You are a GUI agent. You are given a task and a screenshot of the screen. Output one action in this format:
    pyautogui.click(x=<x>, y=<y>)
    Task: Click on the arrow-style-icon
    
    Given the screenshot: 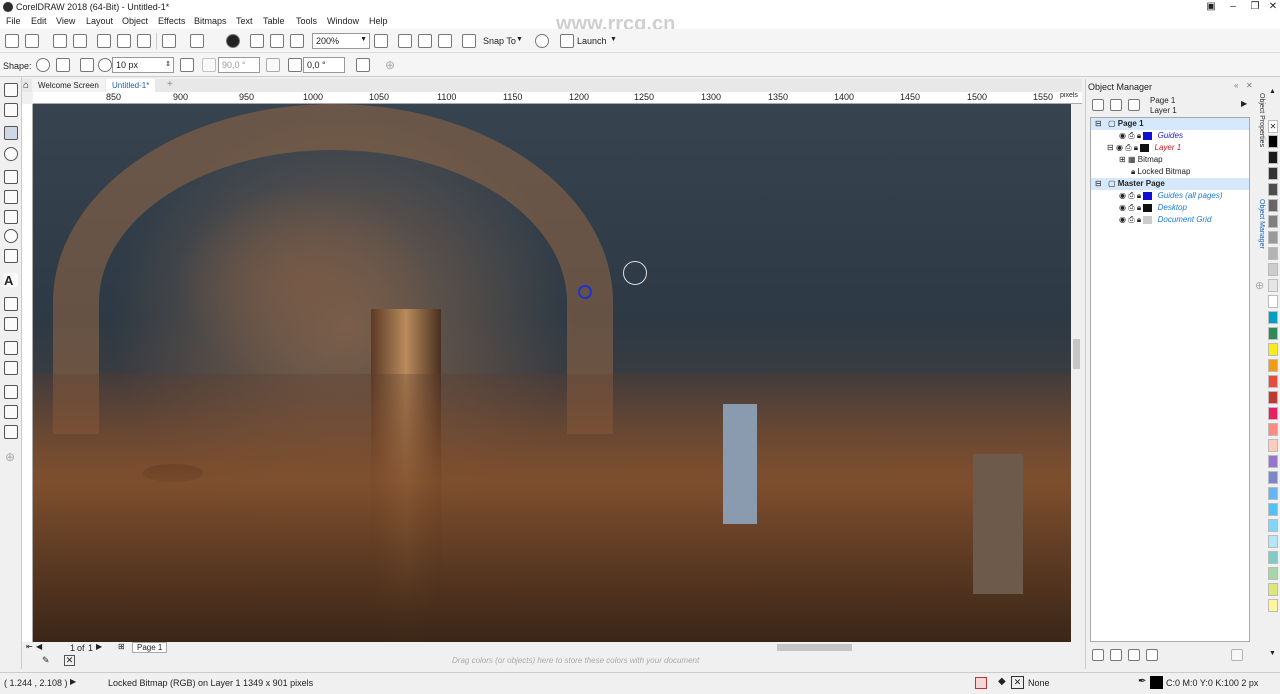 What is the action you would take?
    pyautogui.click(x=187, y=65)
    